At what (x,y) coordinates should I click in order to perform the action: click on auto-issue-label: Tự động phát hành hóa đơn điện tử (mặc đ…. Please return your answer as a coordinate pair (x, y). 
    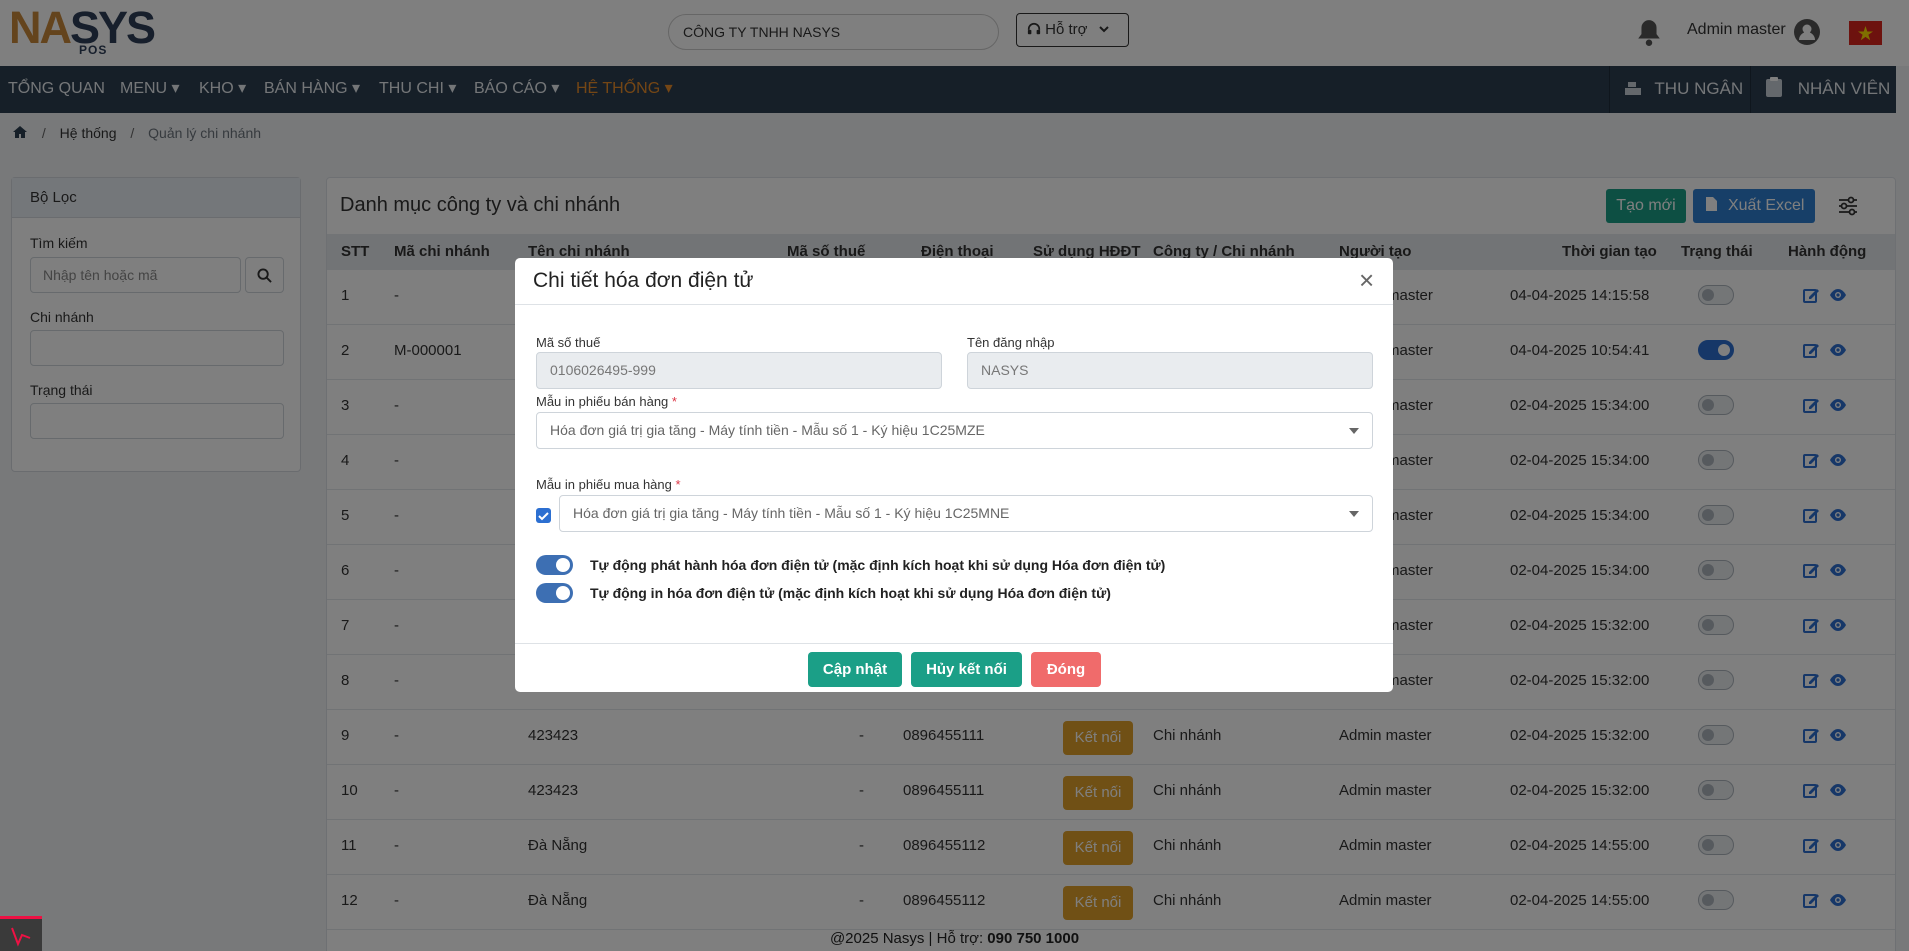
    Looking at the image, I should click on (878, 565).